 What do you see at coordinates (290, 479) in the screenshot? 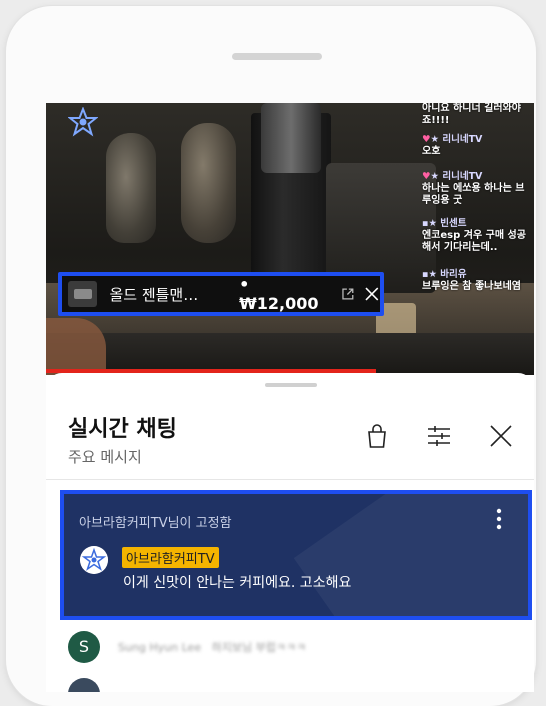
I see `divider` at bounding box center [290, 479].